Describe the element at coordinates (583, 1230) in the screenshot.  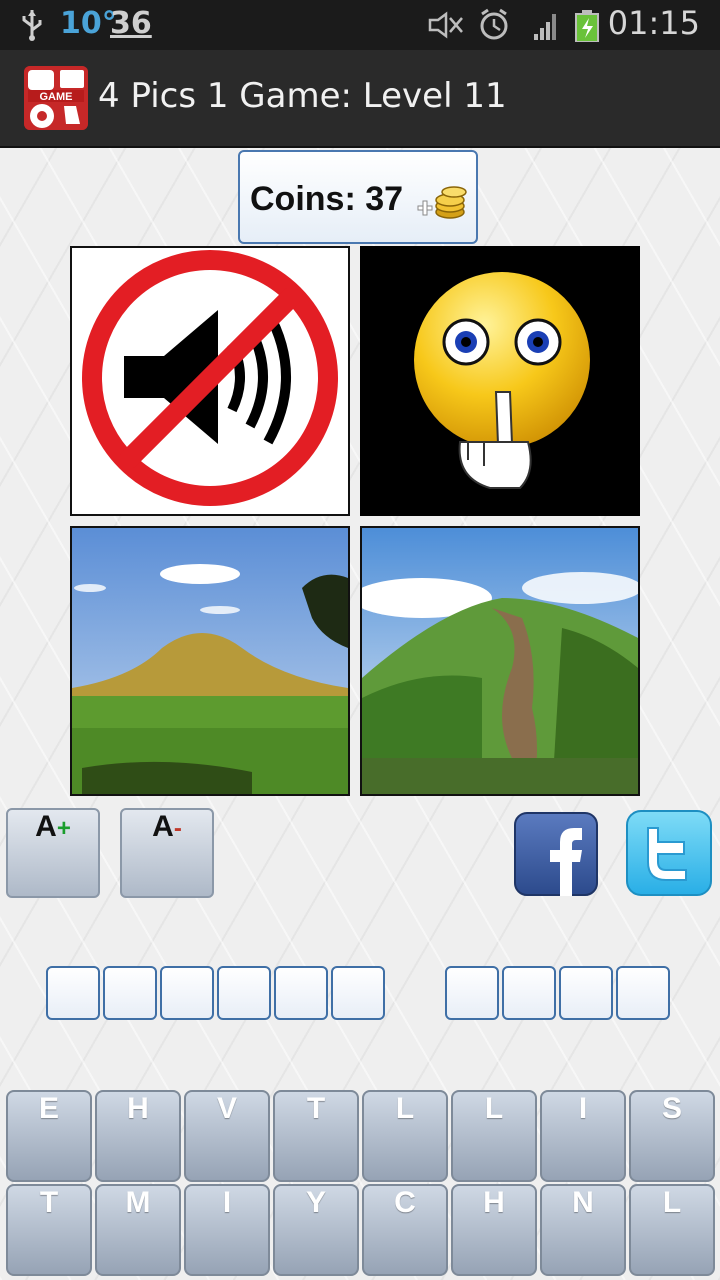
I see `letter-key: N` at that location.